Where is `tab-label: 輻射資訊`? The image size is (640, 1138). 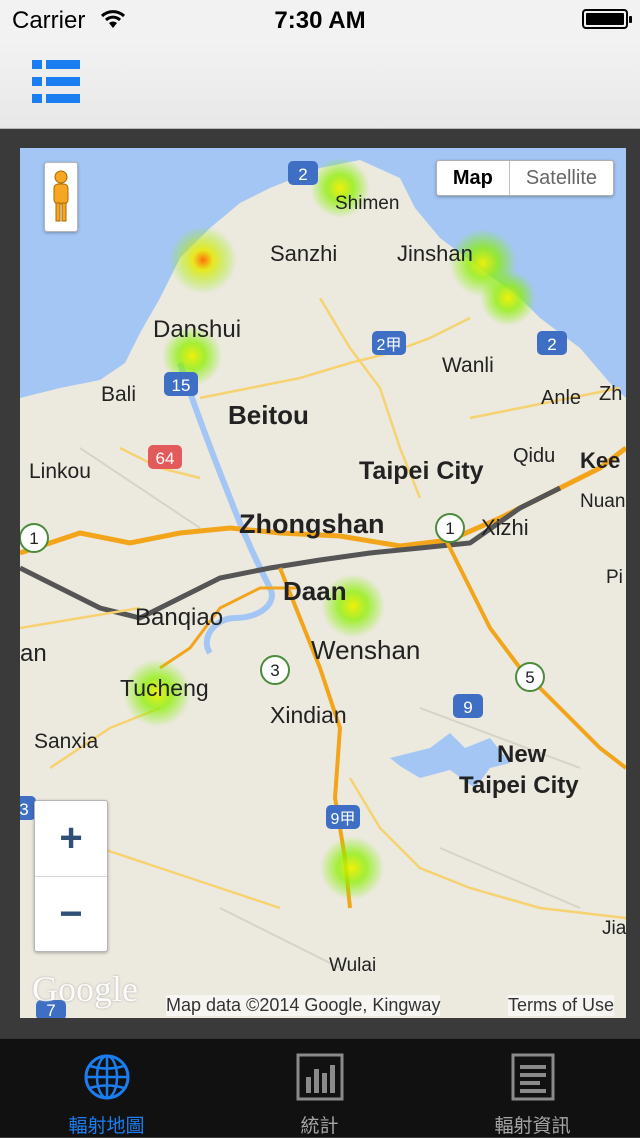 tab-label: 輻射資訊 is located at coordinates (532, 1126).